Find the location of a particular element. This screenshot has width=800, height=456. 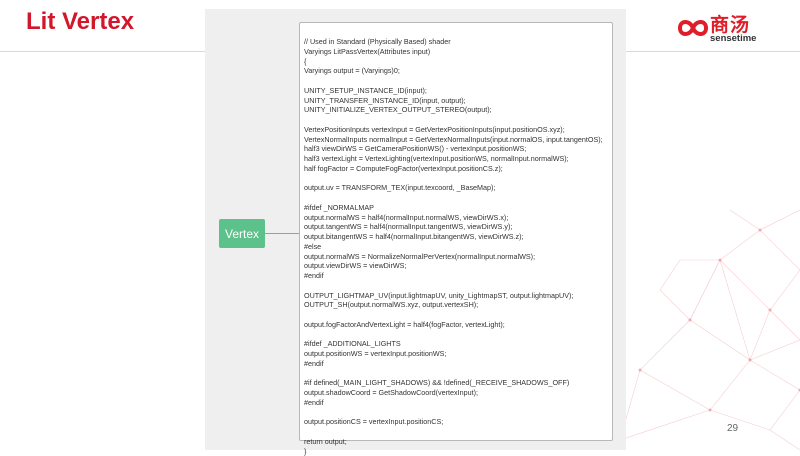

slide-title: Lit Vertex is located at coordinates (80, 22).